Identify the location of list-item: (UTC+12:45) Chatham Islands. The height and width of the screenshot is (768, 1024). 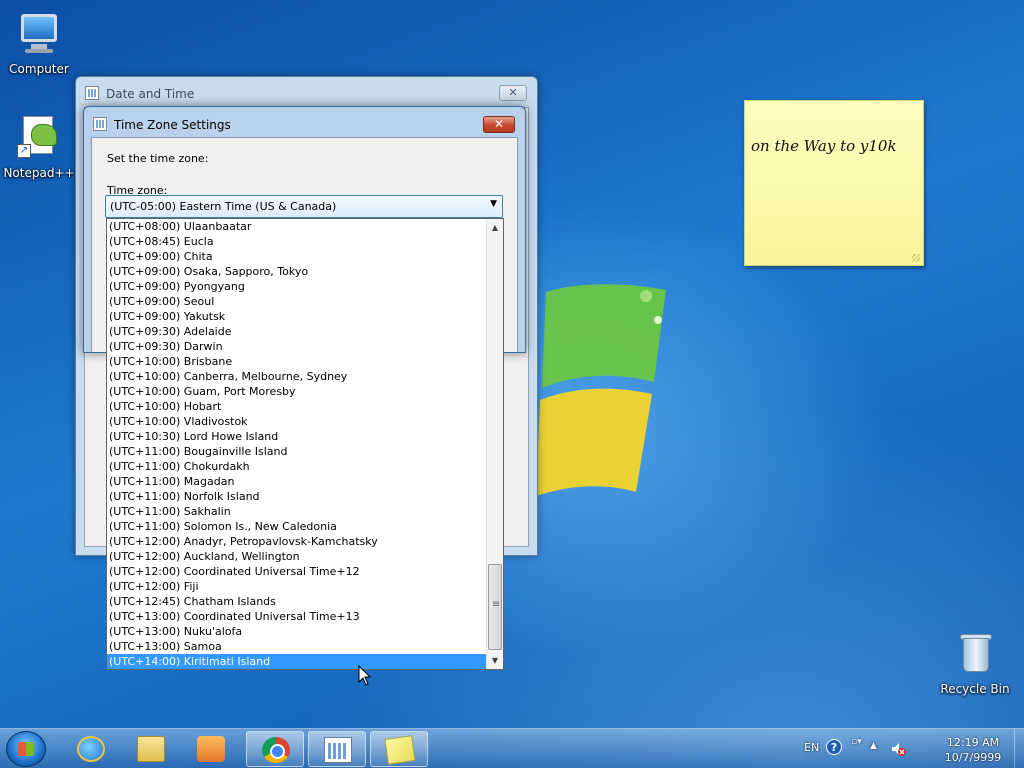
(296, 601).